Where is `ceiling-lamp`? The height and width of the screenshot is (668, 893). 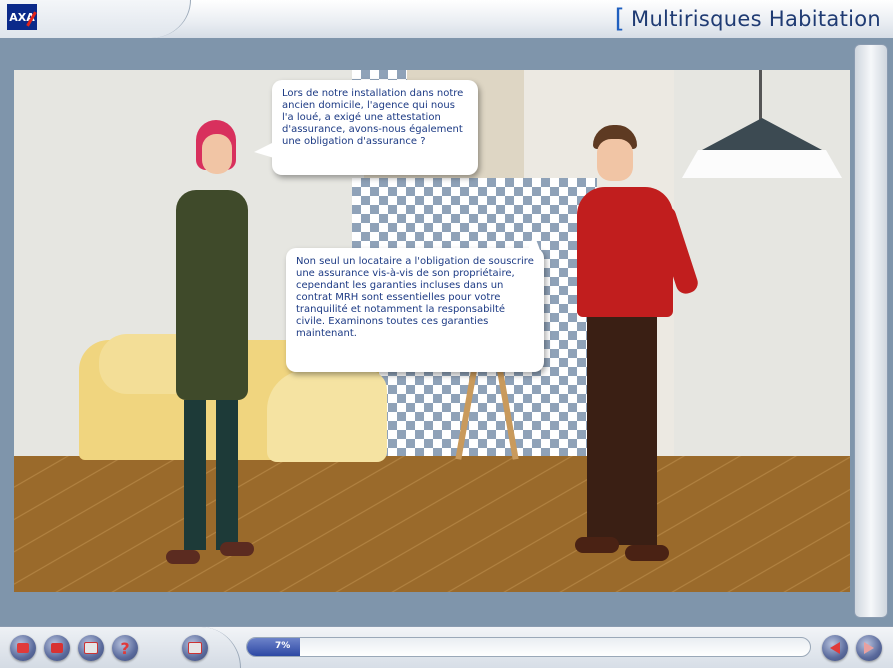
ceiling-lamp is located at coordinates (762, 148).